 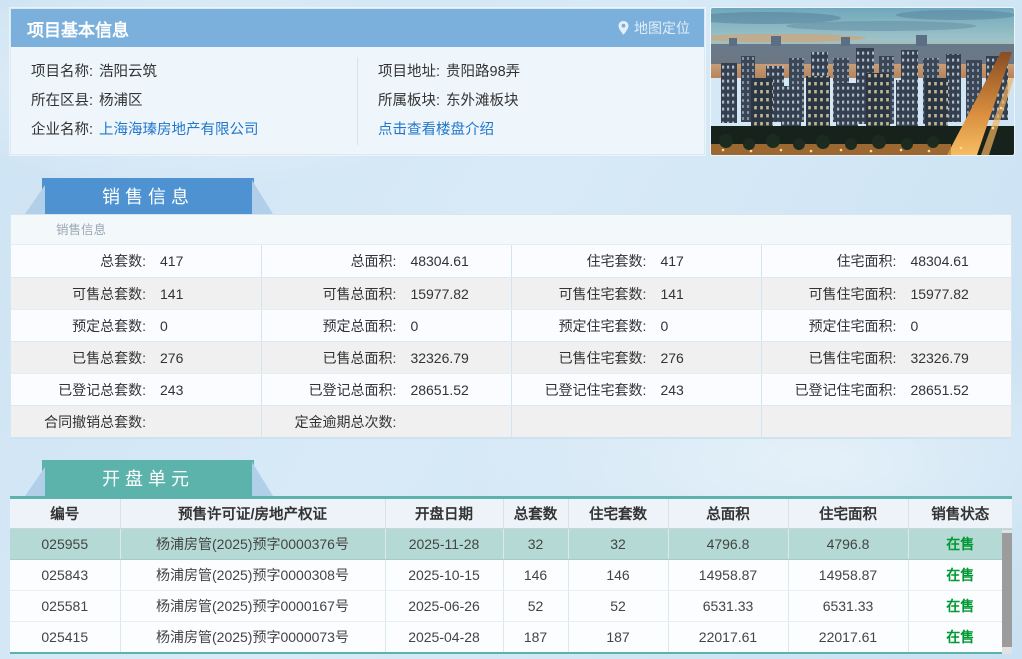 What do you see at coordinates (148, 196) in the screenshot?
I see `sales-tab: 销售信息` at bounding box center [148, 196].